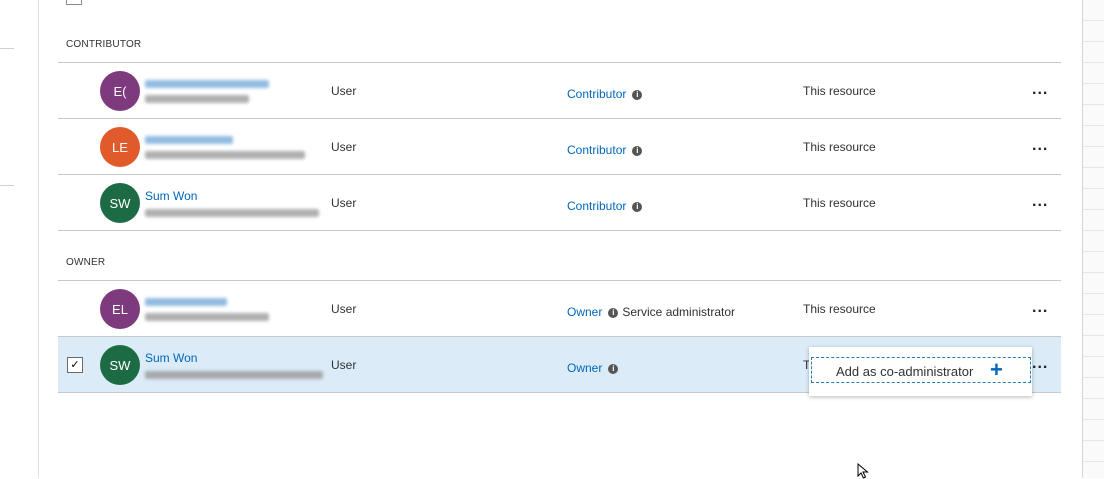  I want to click on role-cell: Owner i Service administrator, so click(651, 312).